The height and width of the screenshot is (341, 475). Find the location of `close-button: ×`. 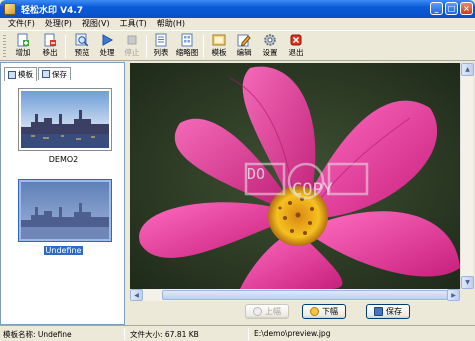

close-button: × is located at coordinates (466, 8).